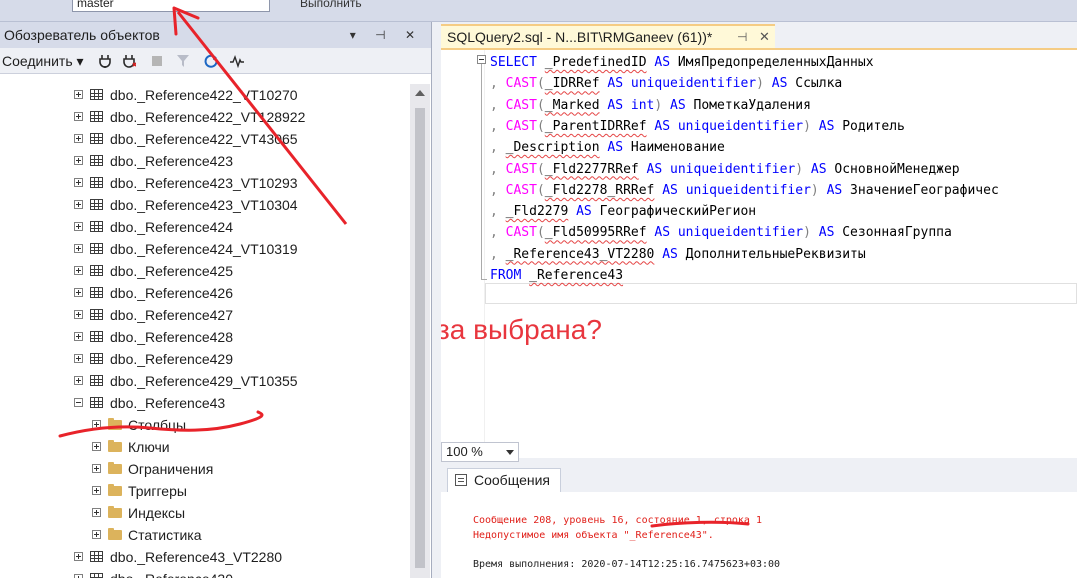 The image size is (1077, 578). I want to click on tree-node: Ключи, so click(205, 447).